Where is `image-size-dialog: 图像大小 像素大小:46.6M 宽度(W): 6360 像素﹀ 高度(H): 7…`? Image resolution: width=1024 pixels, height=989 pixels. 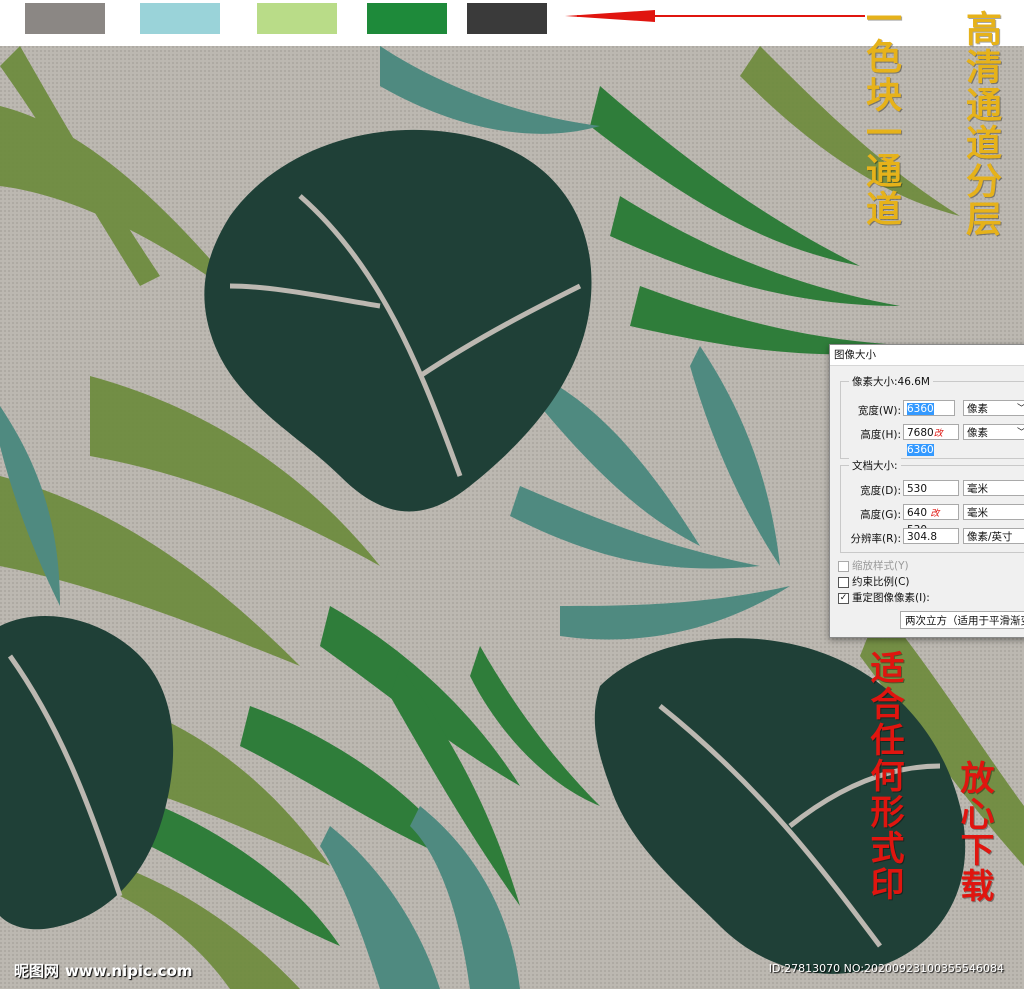
image-size-dialog: 图像大小 像素大小:46.6M 宽度(W): 6360 像素﹀ 高度(H): 7… is located at coordinates (926, 491).